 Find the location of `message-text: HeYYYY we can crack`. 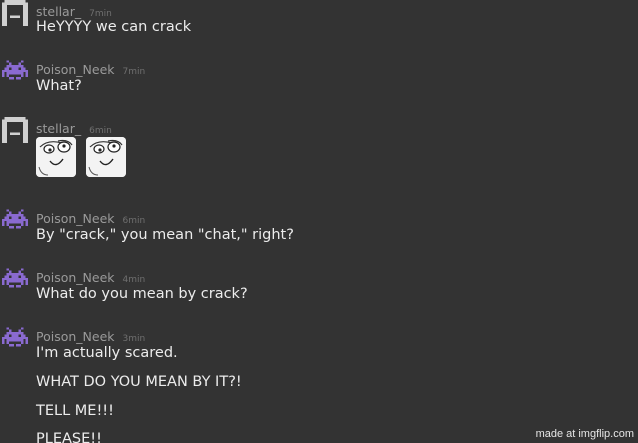

message-text: HeYYYY we can crack is located at coordinates (114, 27).